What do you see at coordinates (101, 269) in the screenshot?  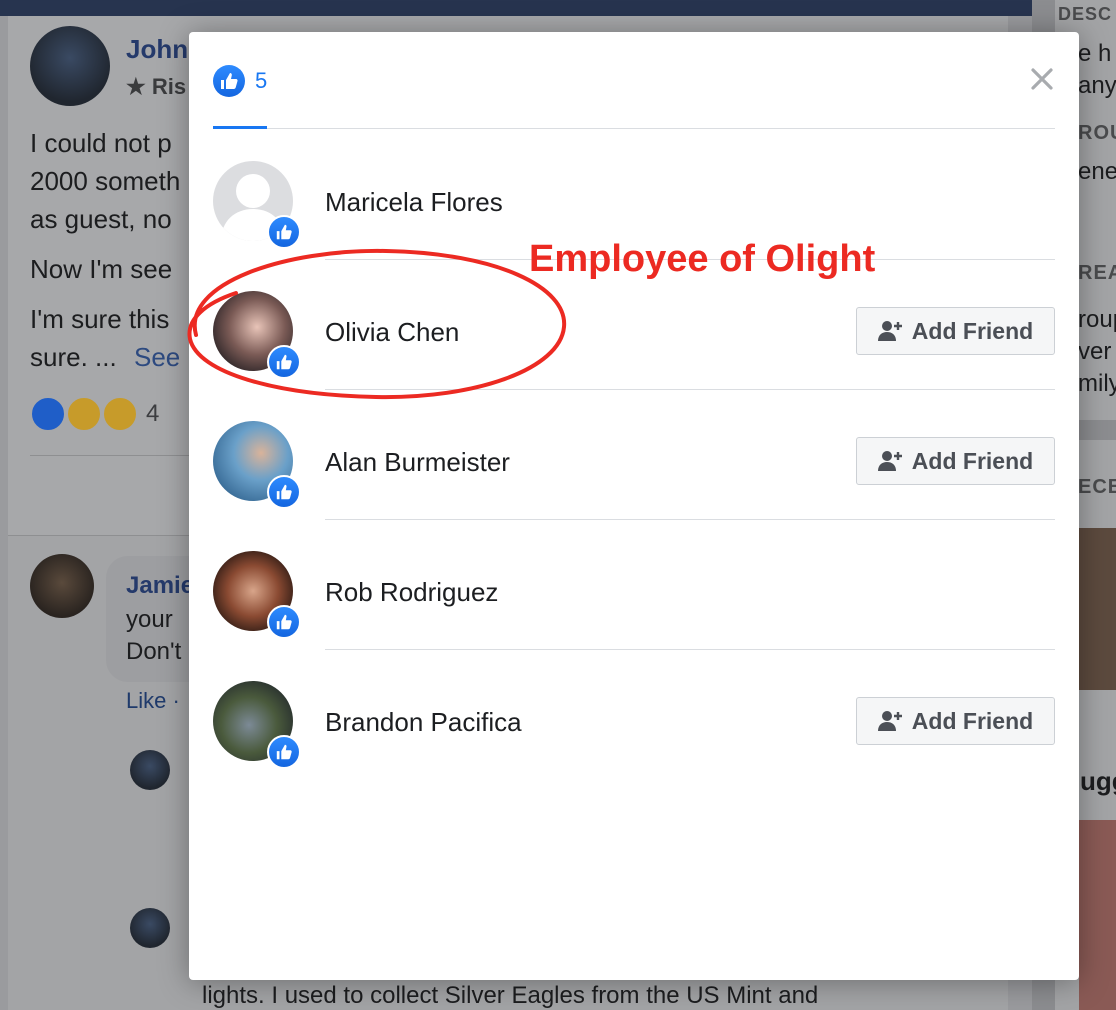 I see `post-text-line: Now I'm see` at bounding box center [101, 269].